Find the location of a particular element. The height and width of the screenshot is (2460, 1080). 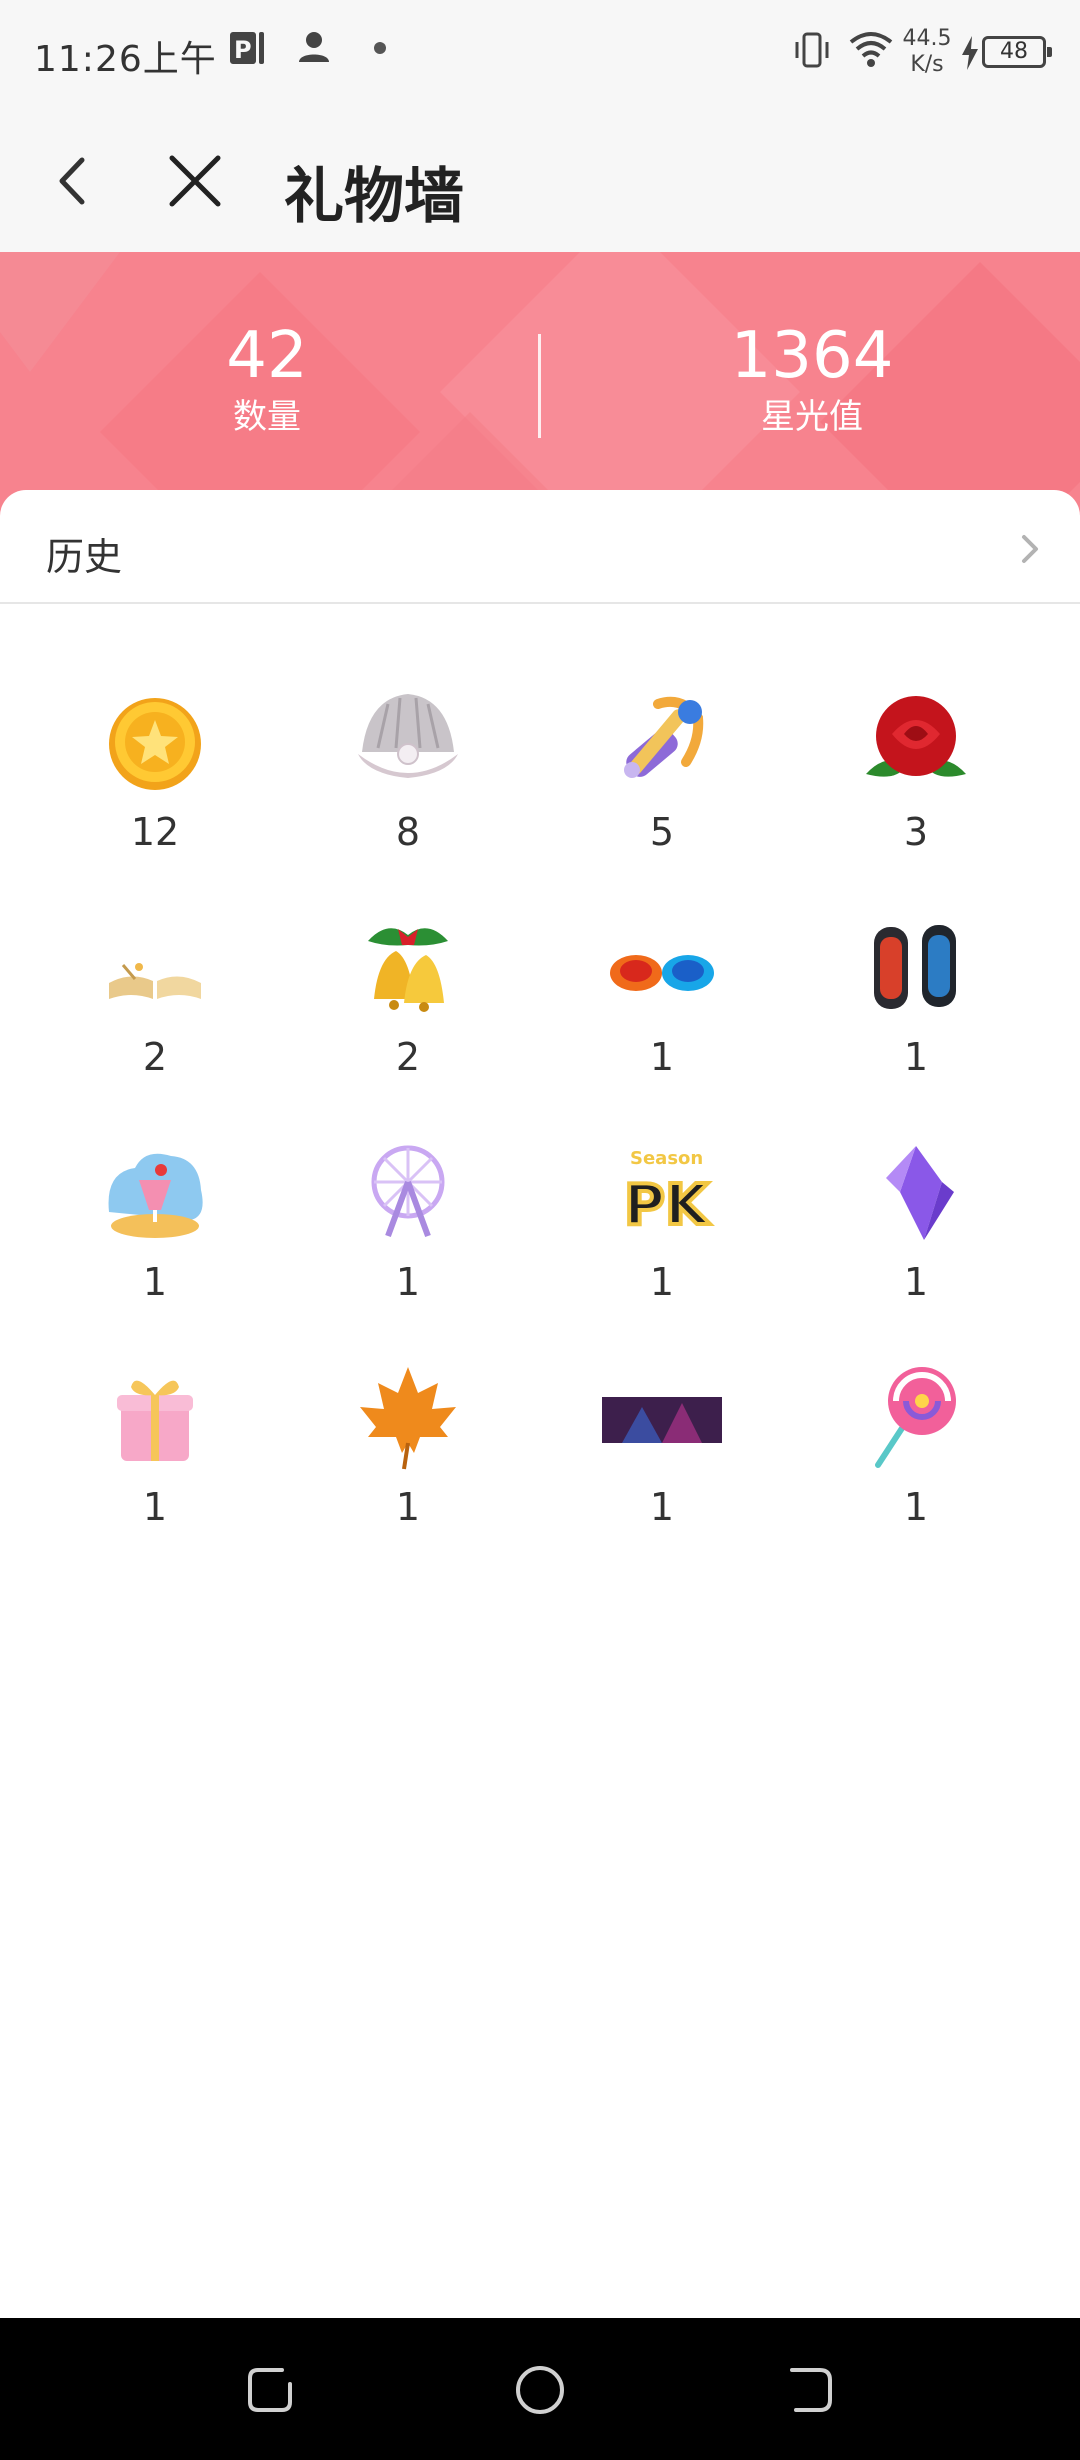

chevron-right-icon is located at coordinates (1030, 549).